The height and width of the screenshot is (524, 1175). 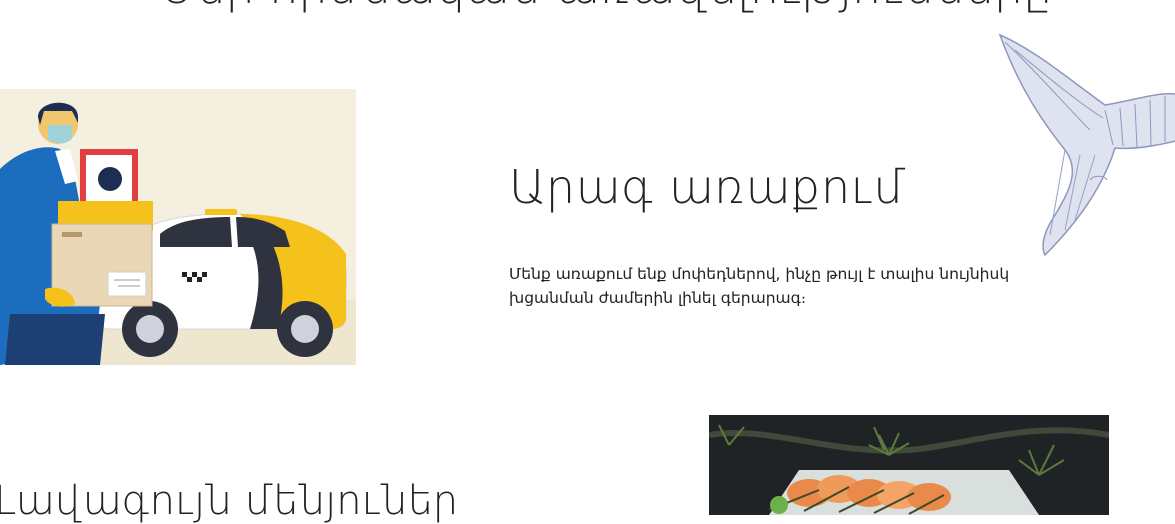 I want to click on fast-delivery-title: Արագ առաքում, so click(x=708, y=187).